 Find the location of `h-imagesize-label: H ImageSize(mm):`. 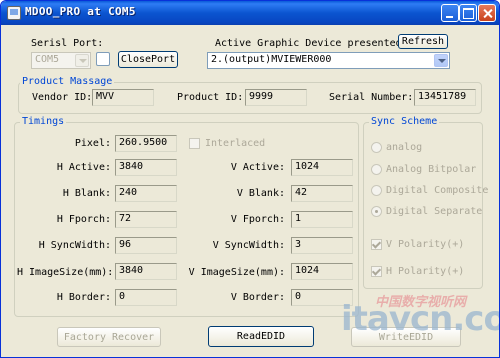

h-imagesize-label: H ImageSize(mm): is located at coordinates (65, 272).